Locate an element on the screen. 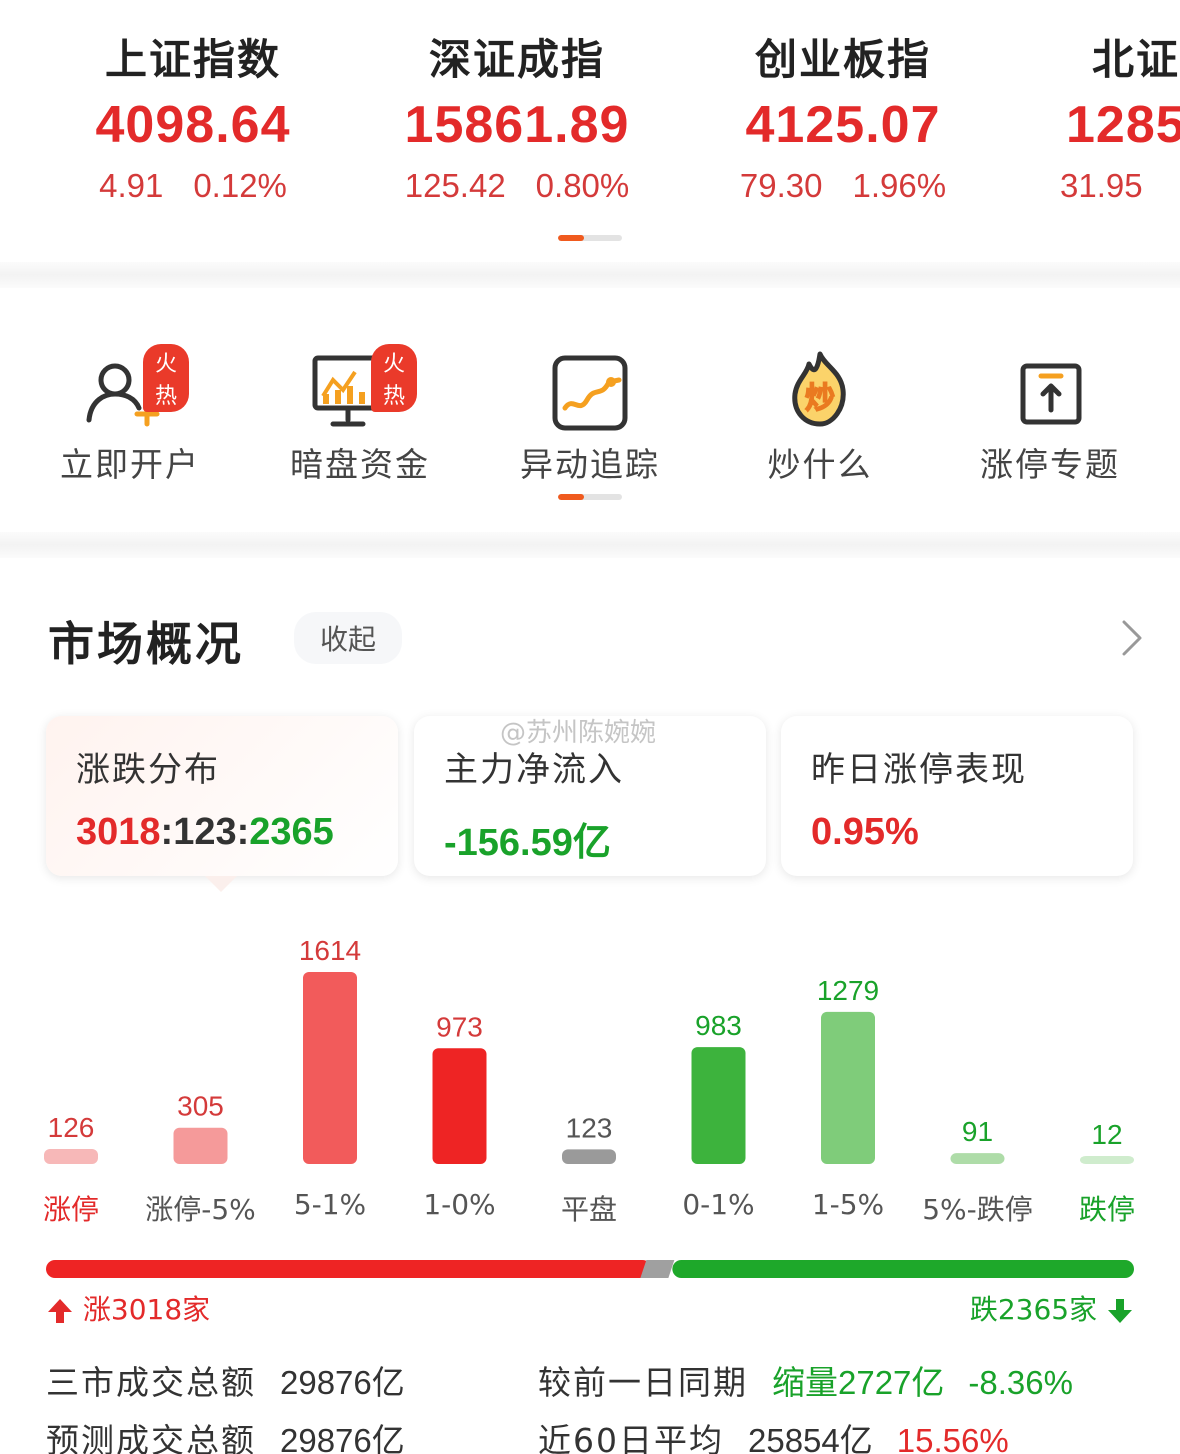 The height and width of the screenshot is (1454, 1180). card-up-down-distribution: 涨跌分布 3018:123:2365 is located at coordinates (222, 796).